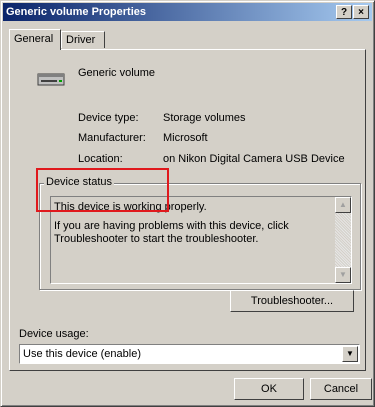  I want to click on device-status-legend: Device status, so click(79, 182).